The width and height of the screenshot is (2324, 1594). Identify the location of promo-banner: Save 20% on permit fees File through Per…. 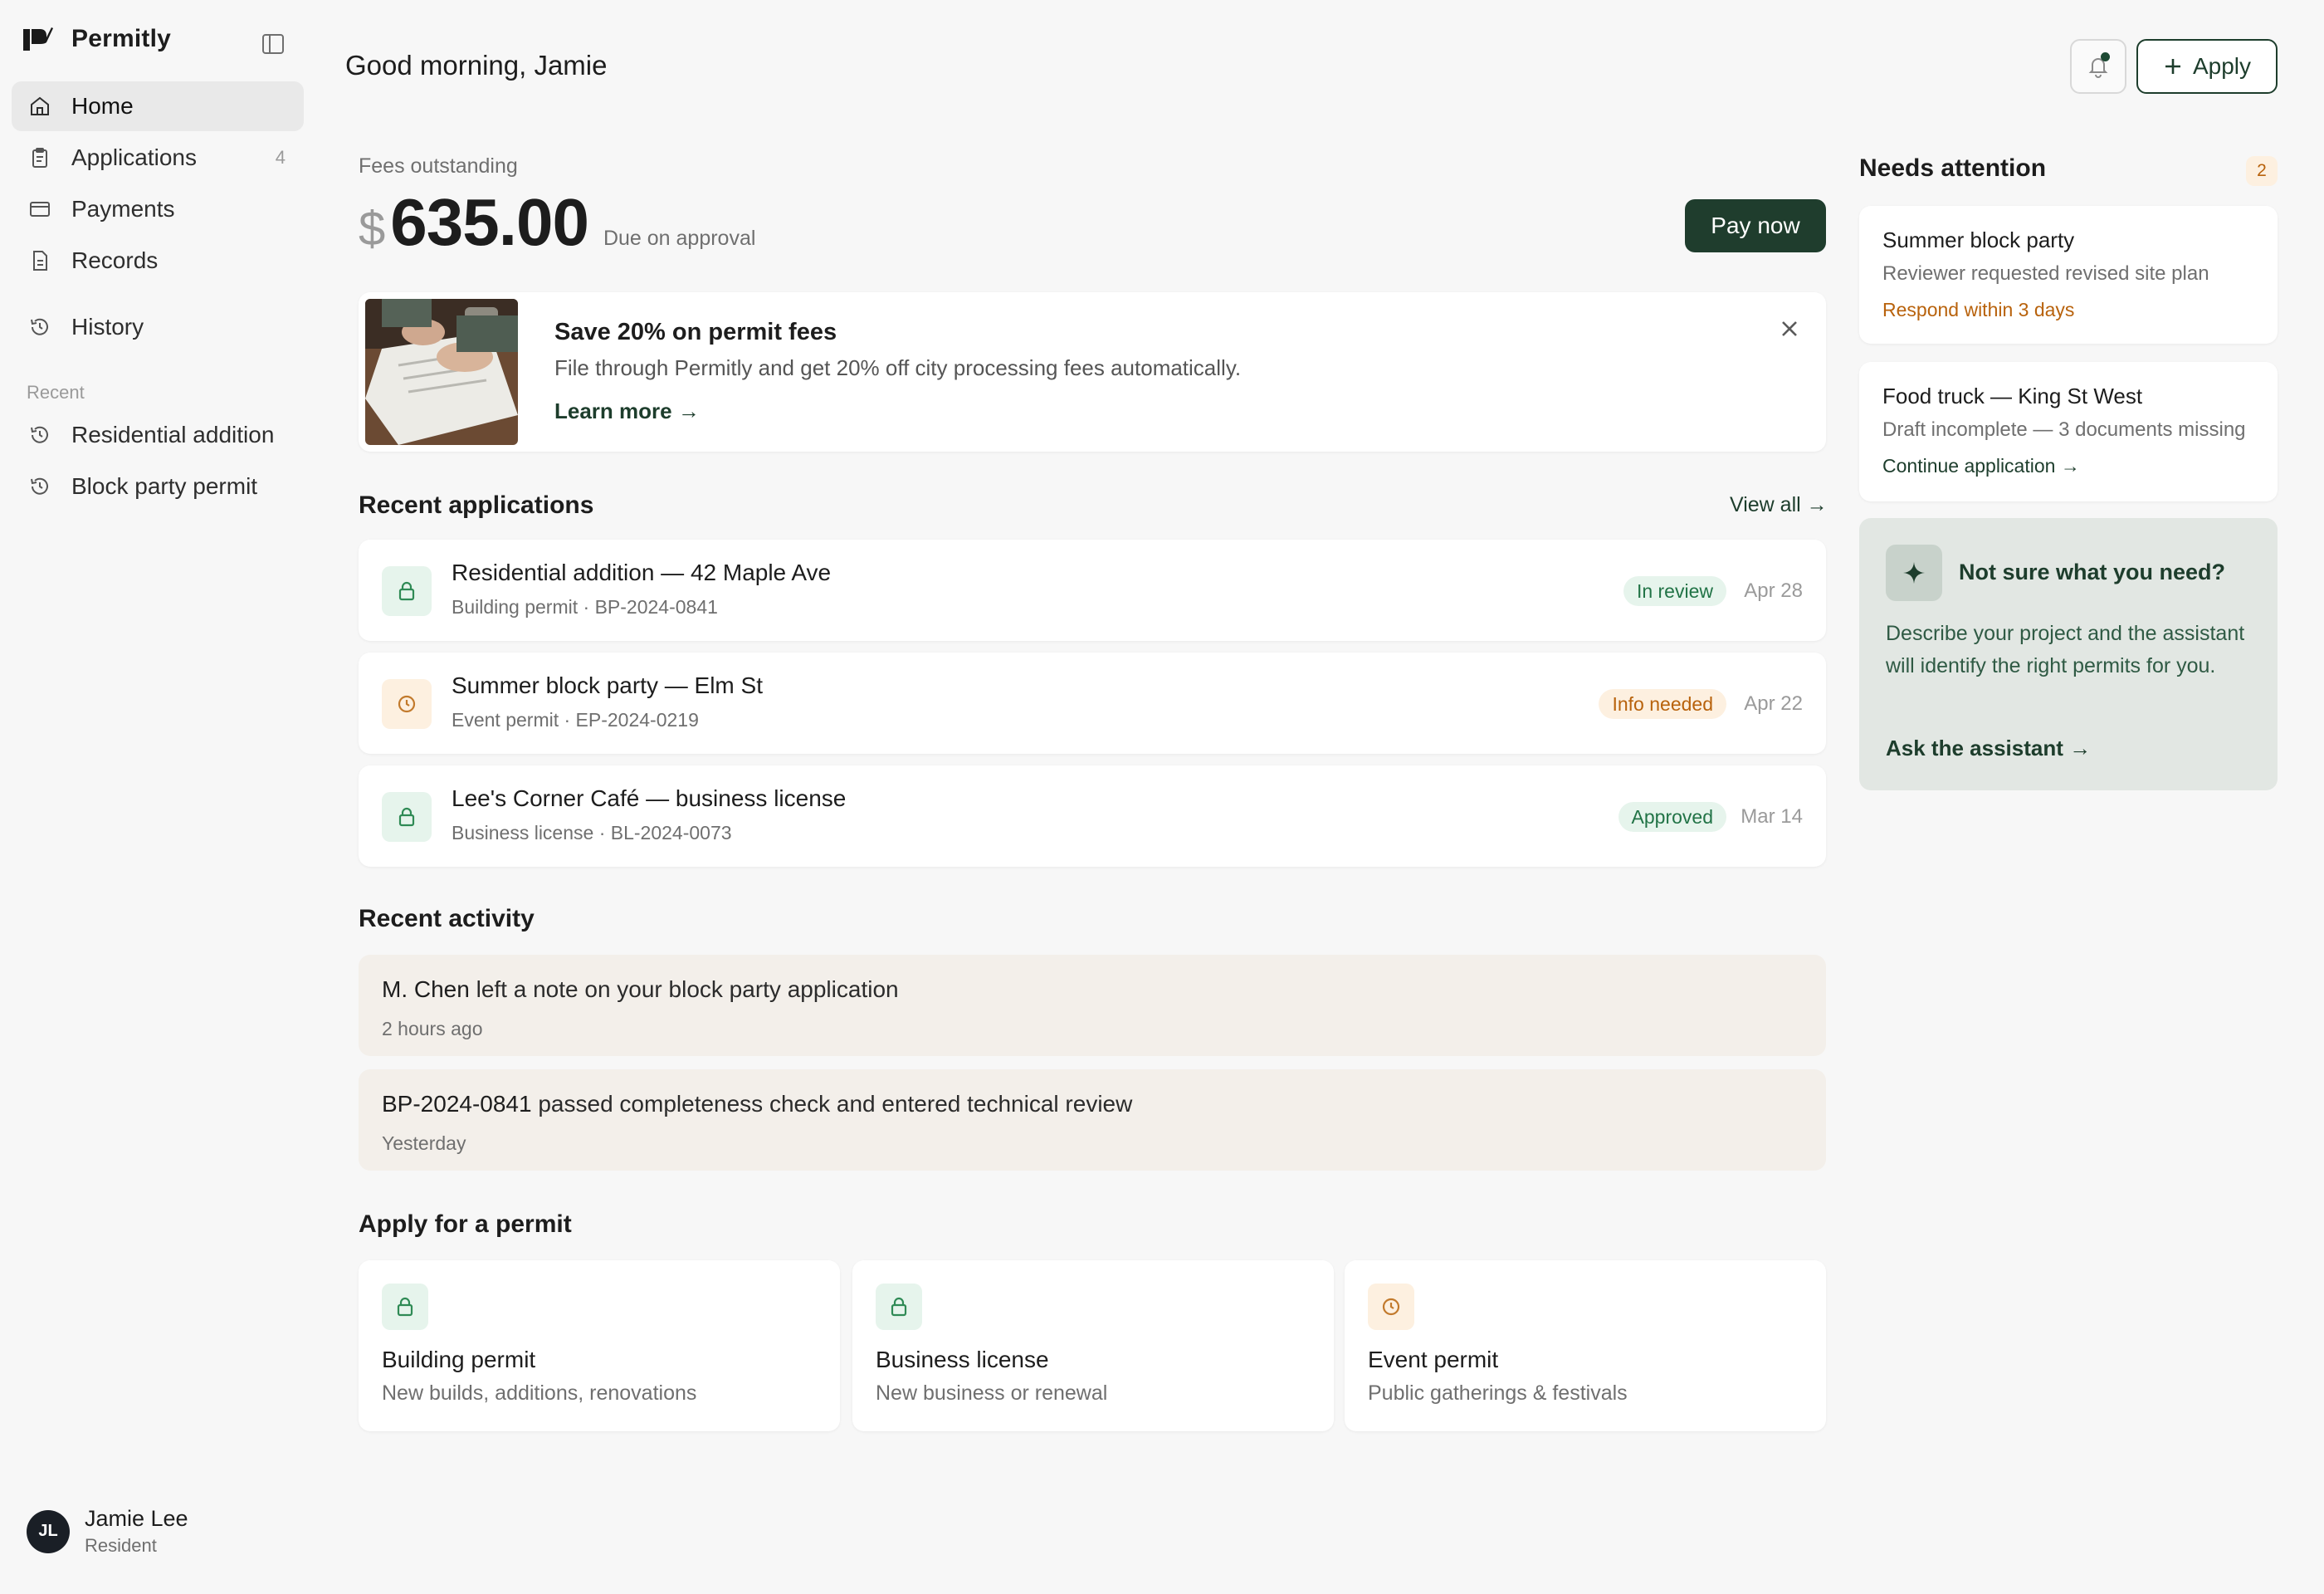
(1092, 372).